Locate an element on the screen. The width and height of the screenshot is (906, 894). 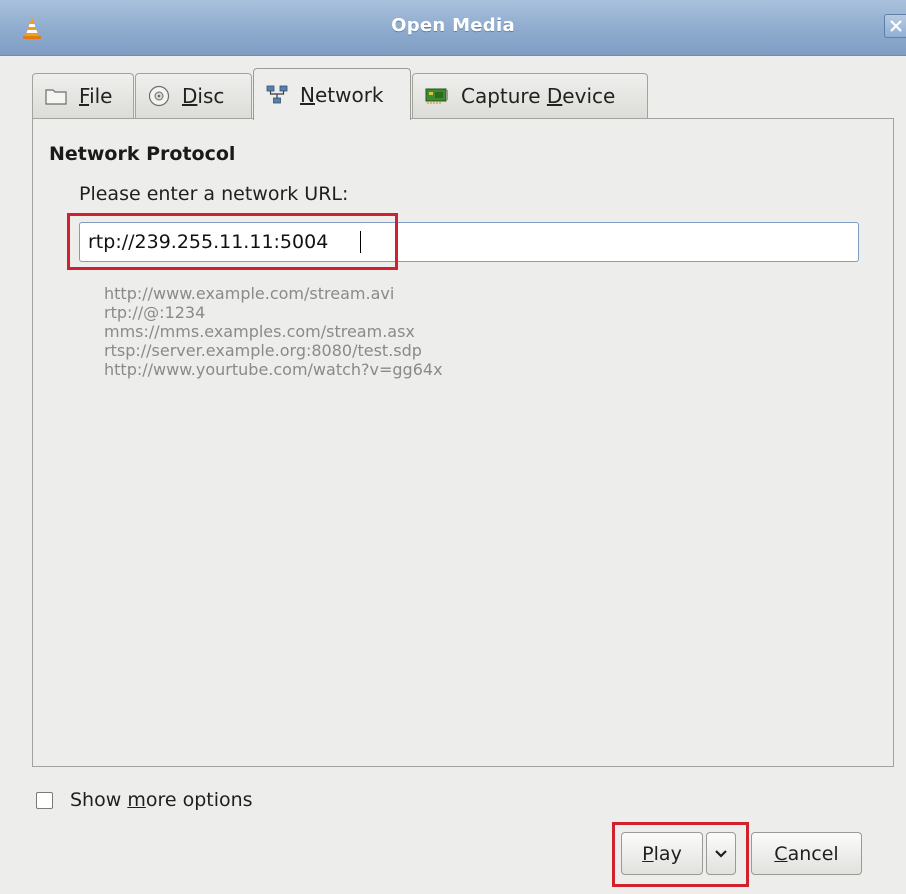
tab-network: Network is located at coordinates (332, 94).